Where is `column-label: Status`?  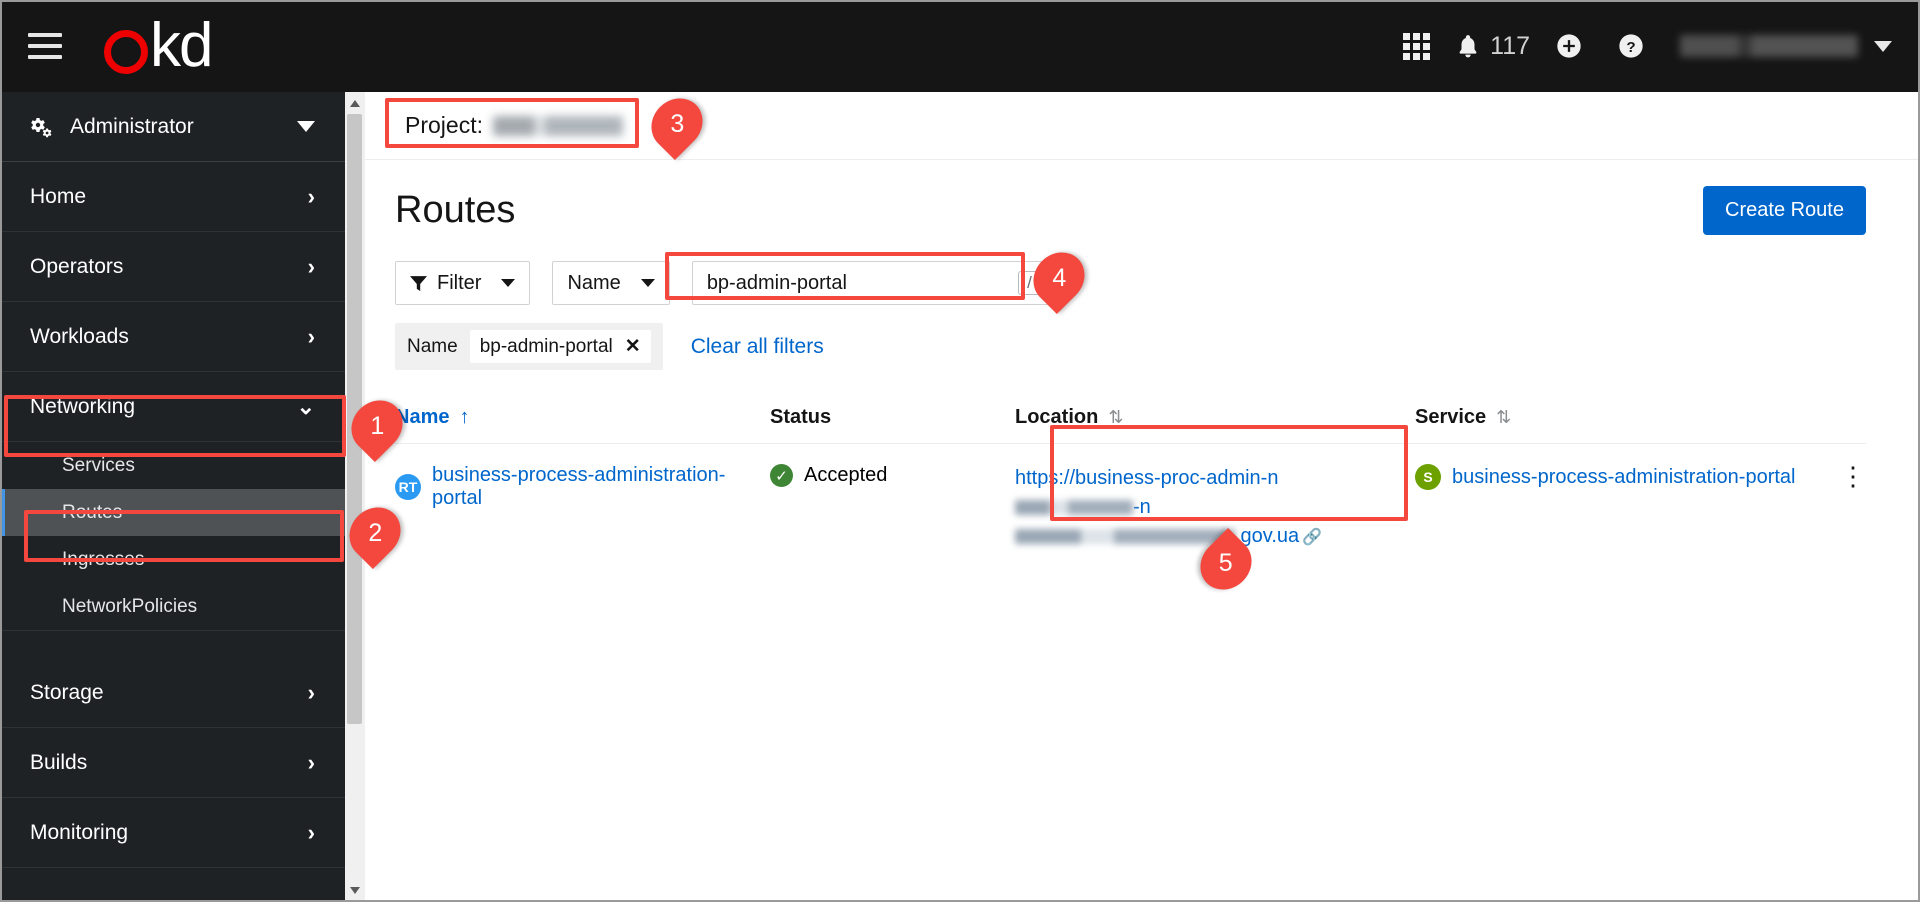
column-label: Status is located at coordinates (801, 417).